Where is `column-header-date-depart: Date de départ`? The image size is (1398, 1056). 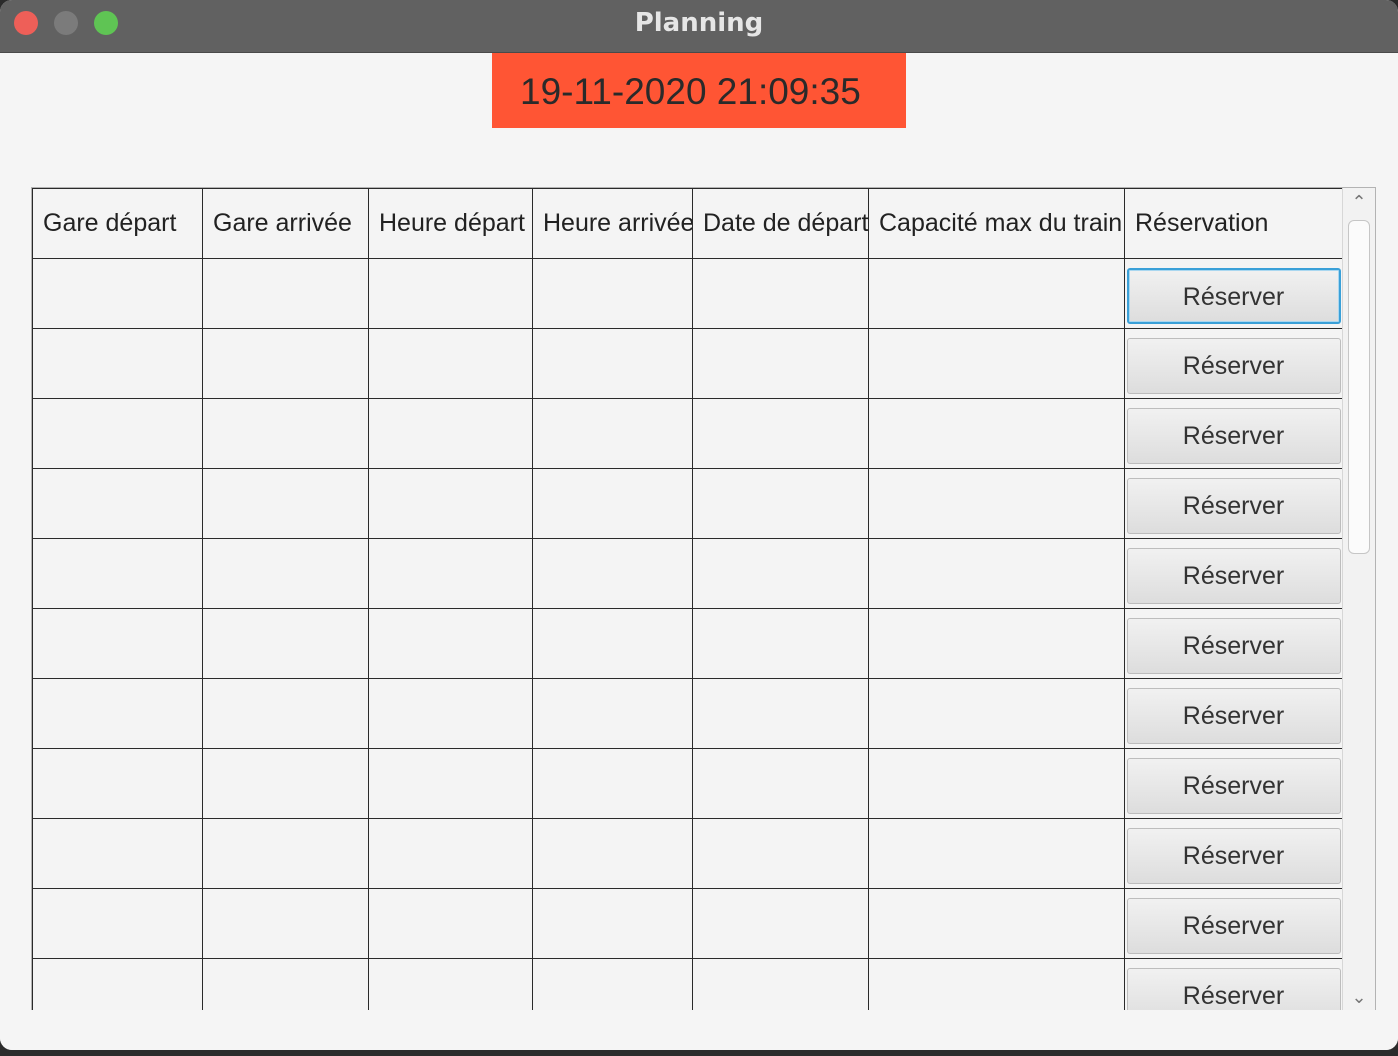
column-header-date-depart: Date de départ is located at coordinates (780, 223).